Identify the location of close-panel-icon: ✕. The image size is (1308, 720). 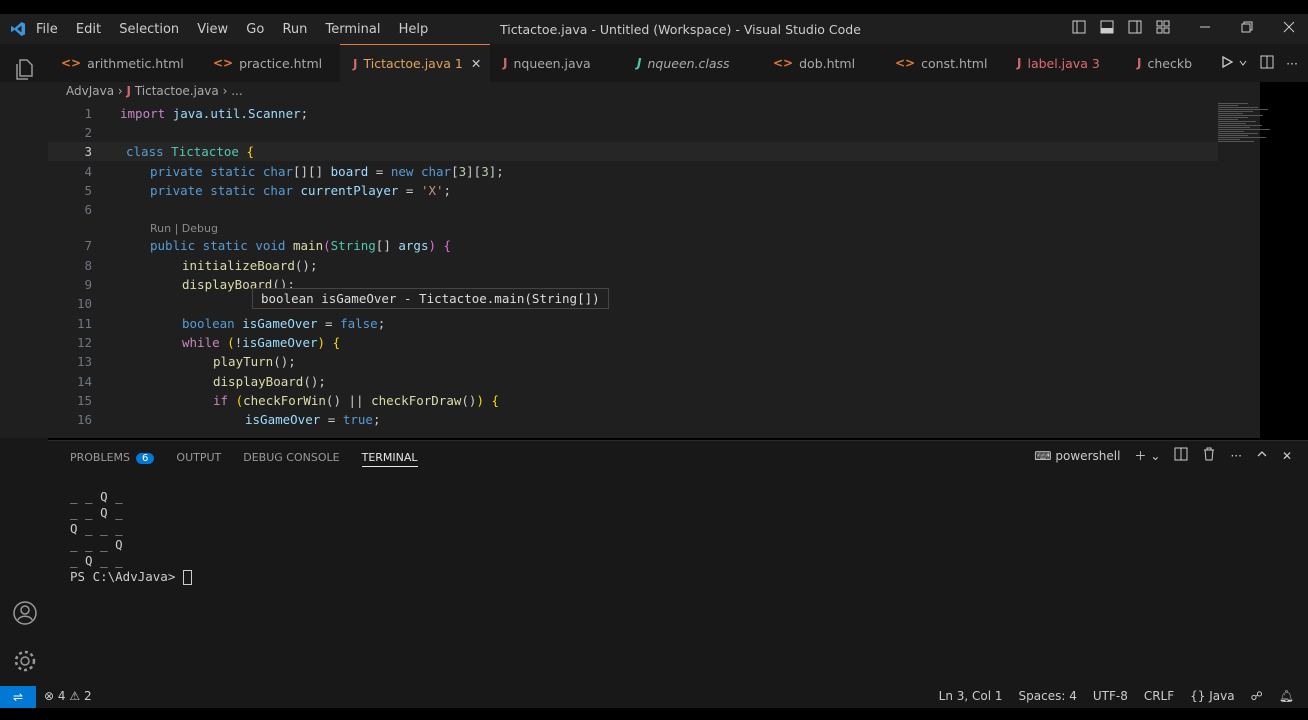
(1287, 456).